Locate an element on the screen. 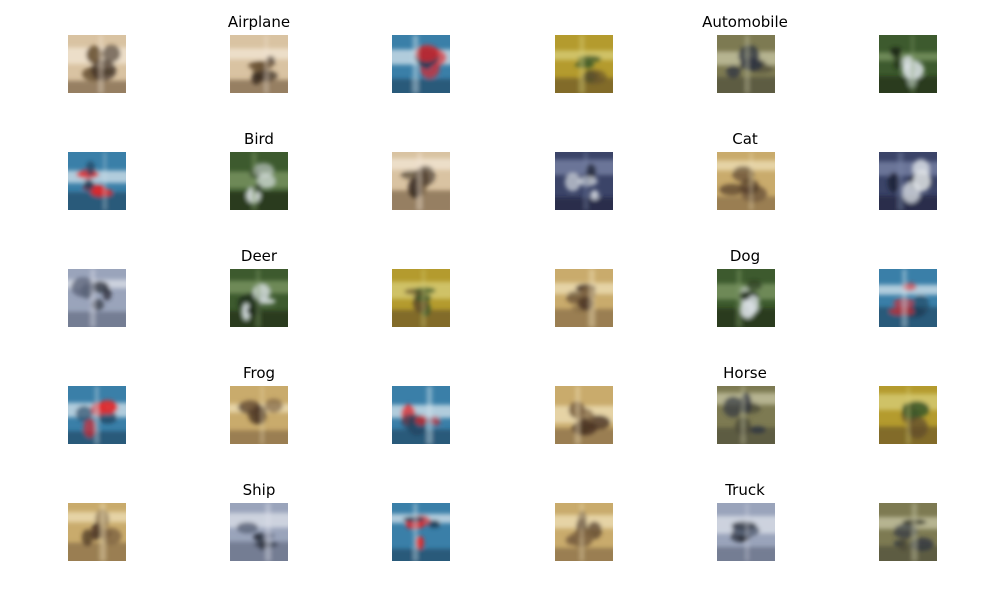 Image resolution: width=1000 pixels, height=600 pixels. class-title: Cat is located at coordinates (745, 139).